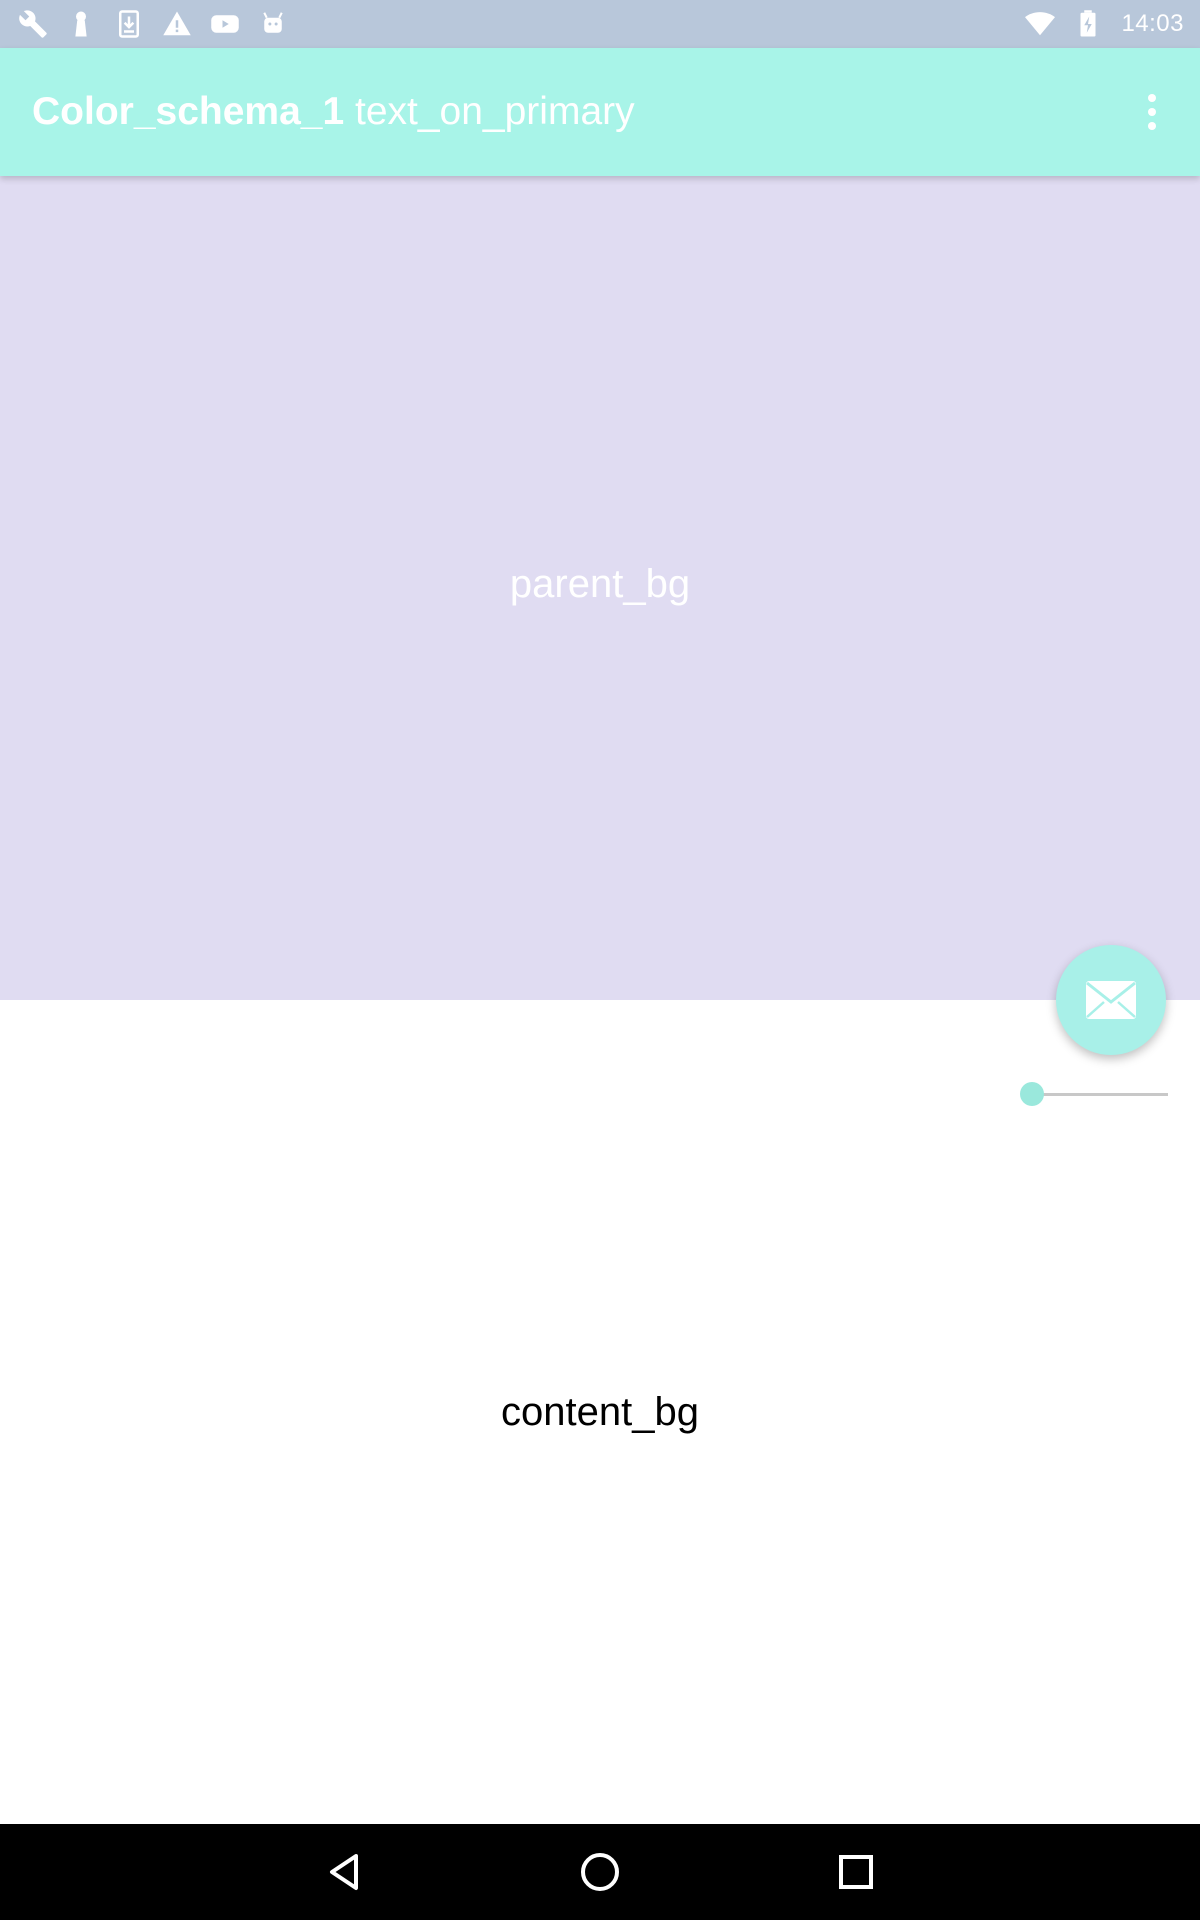 The height and width of the screenshot is (1920, 1200). I want to click on warning-icon, so click(177, 24).